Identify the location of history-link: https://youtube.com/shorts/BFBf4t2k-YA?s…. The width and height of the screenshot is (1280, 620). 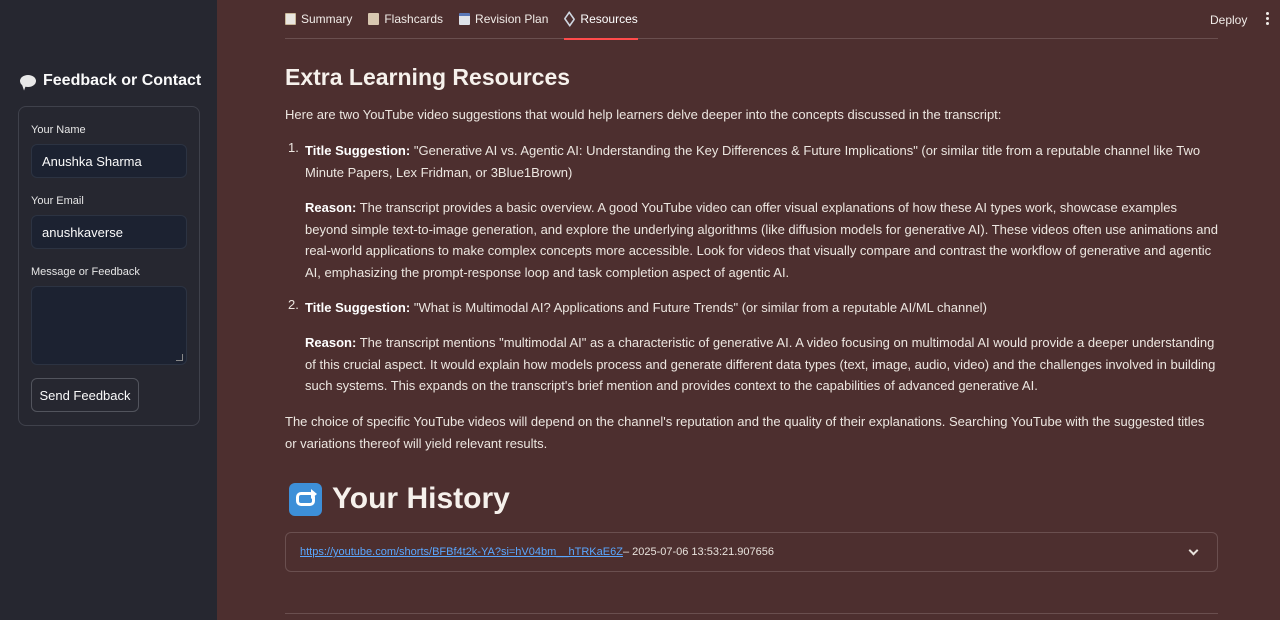
(461, 552).